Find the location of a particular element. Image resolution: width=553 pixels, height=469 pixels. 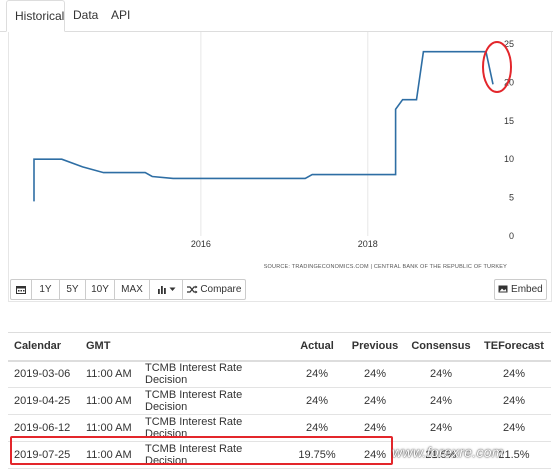

embed-button: Embed is located at coordinates (520, 289).